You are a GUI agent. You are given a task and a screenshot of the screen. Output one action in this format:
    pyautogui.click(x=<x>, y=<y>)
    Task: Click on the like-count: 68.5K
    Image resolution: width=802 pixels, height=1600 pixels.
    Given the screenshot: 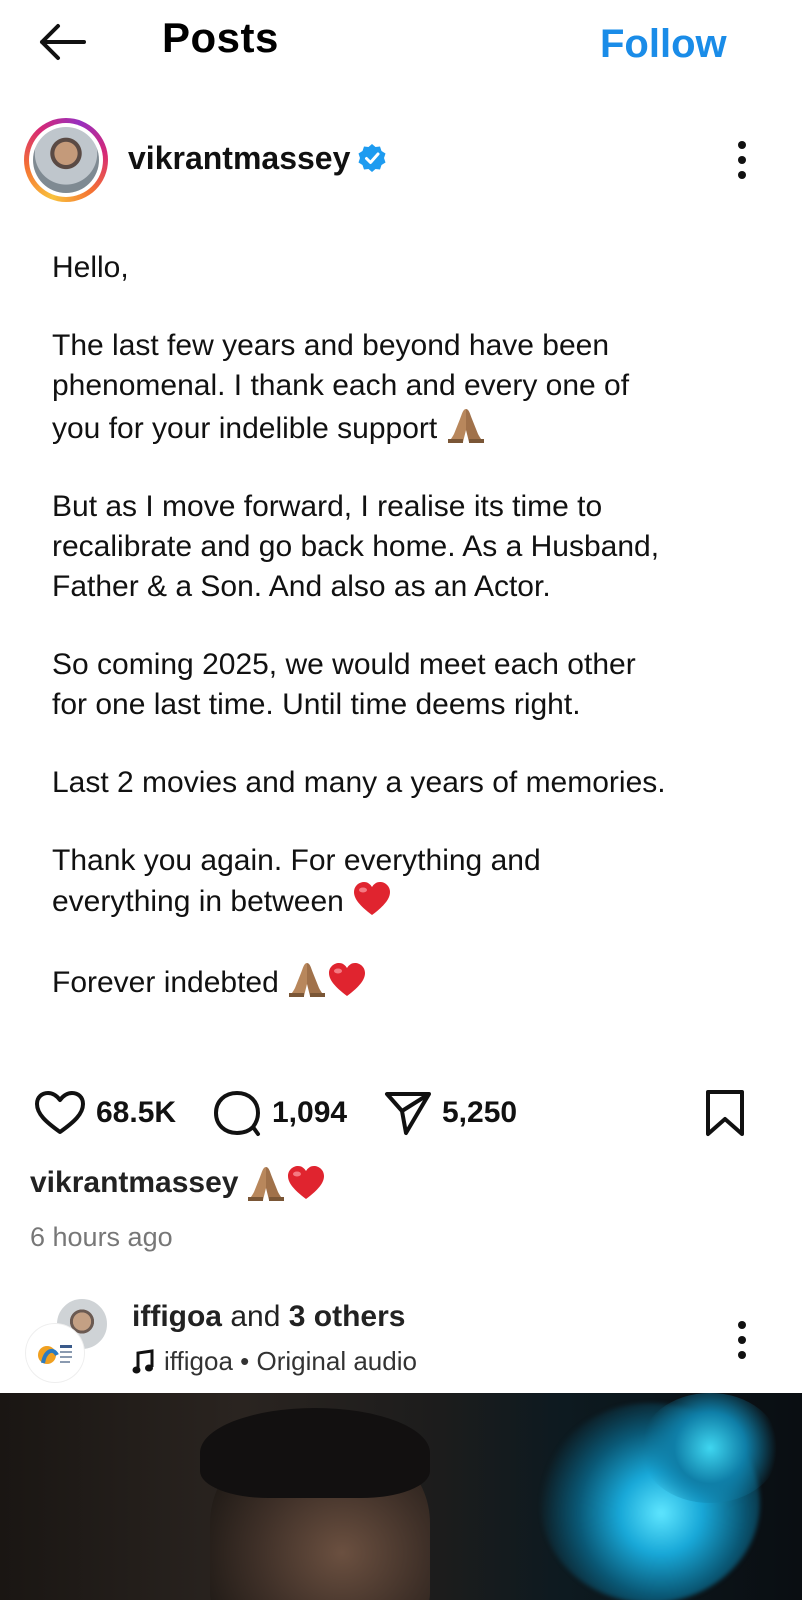 What is the action you would take?
    pyautogui.click(x=136, y=1112)
    